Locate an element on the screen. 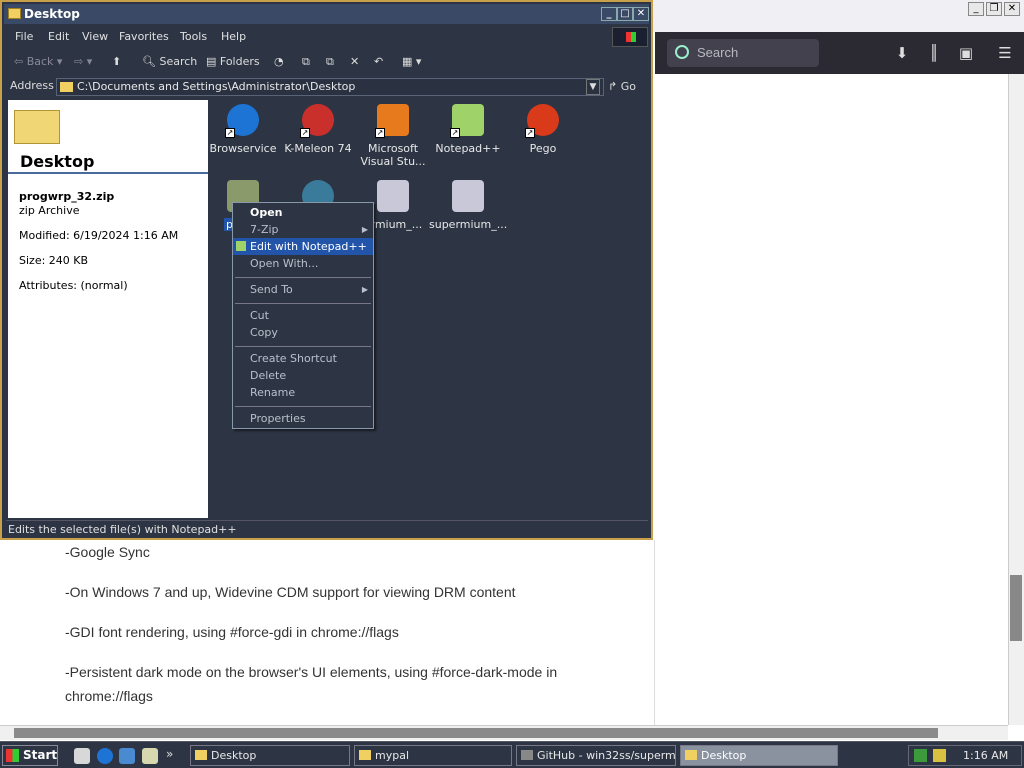 The height and width of the screenshot is (768, 1024). search-placeholder: Search is located at coordinates (718, 52).